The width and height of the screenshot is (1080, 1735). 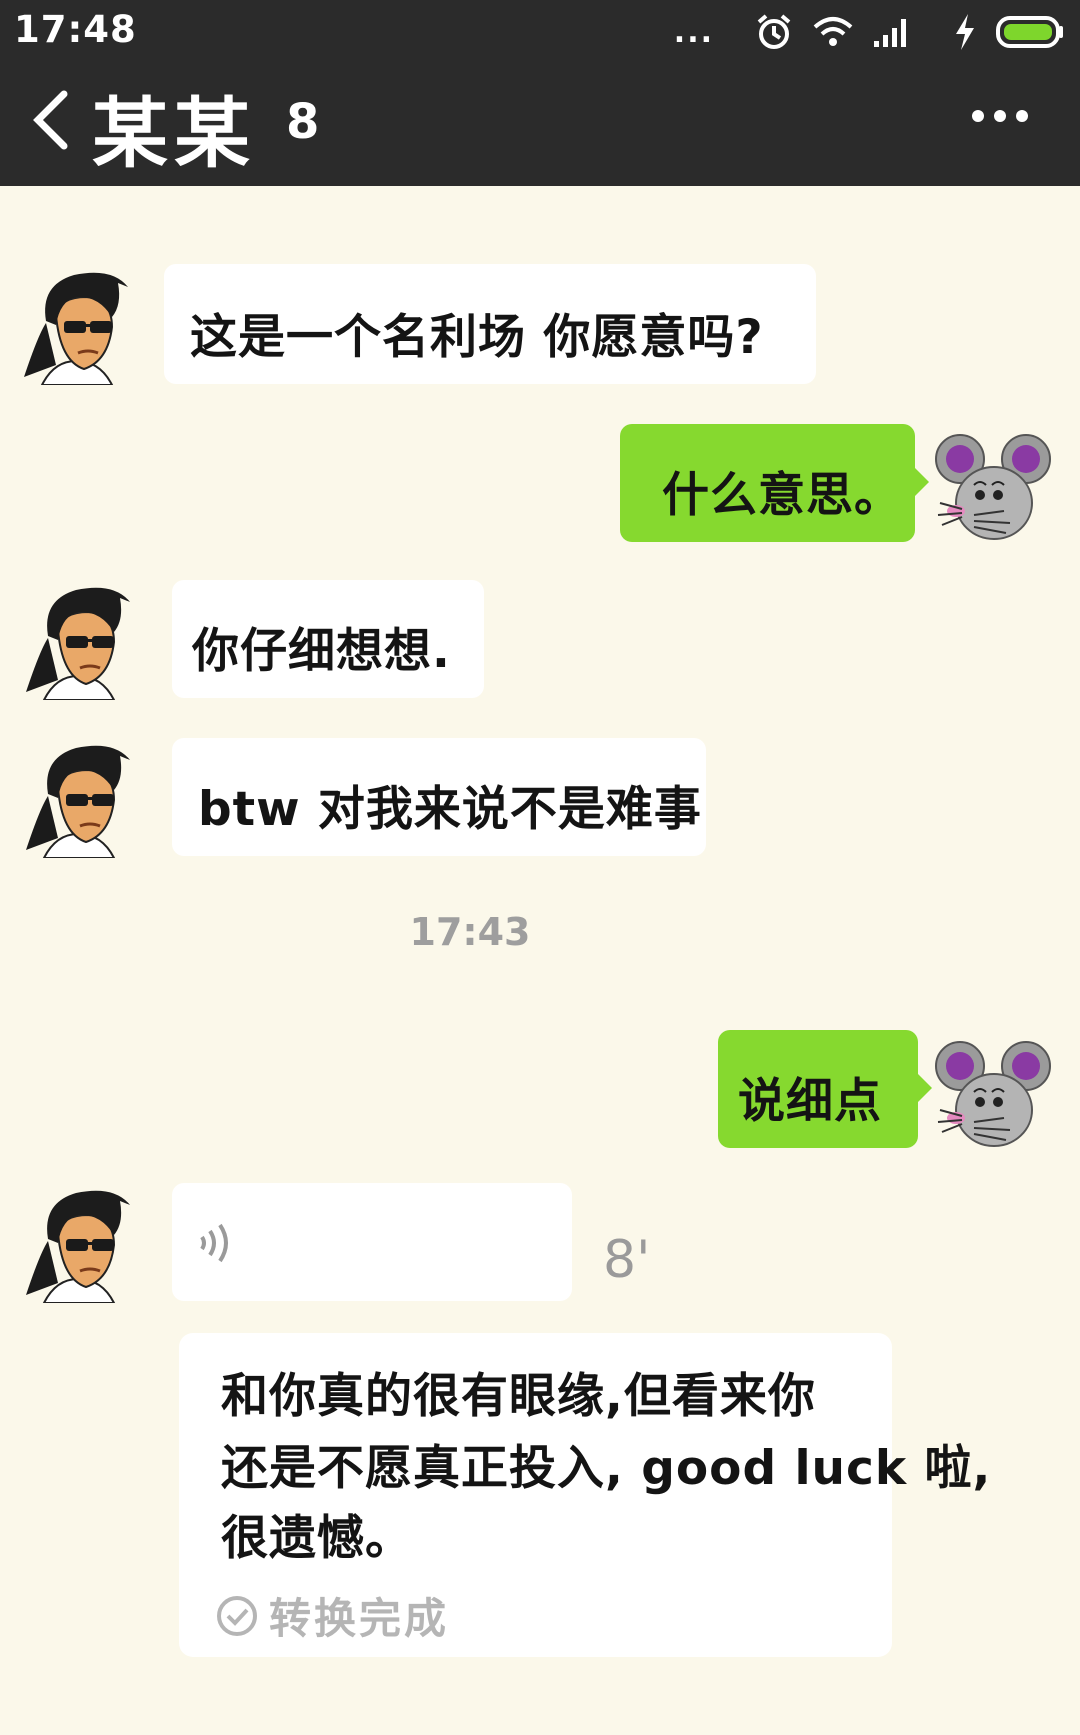 I want to click on voice-duration: 8', so click(x=627, y=1260).